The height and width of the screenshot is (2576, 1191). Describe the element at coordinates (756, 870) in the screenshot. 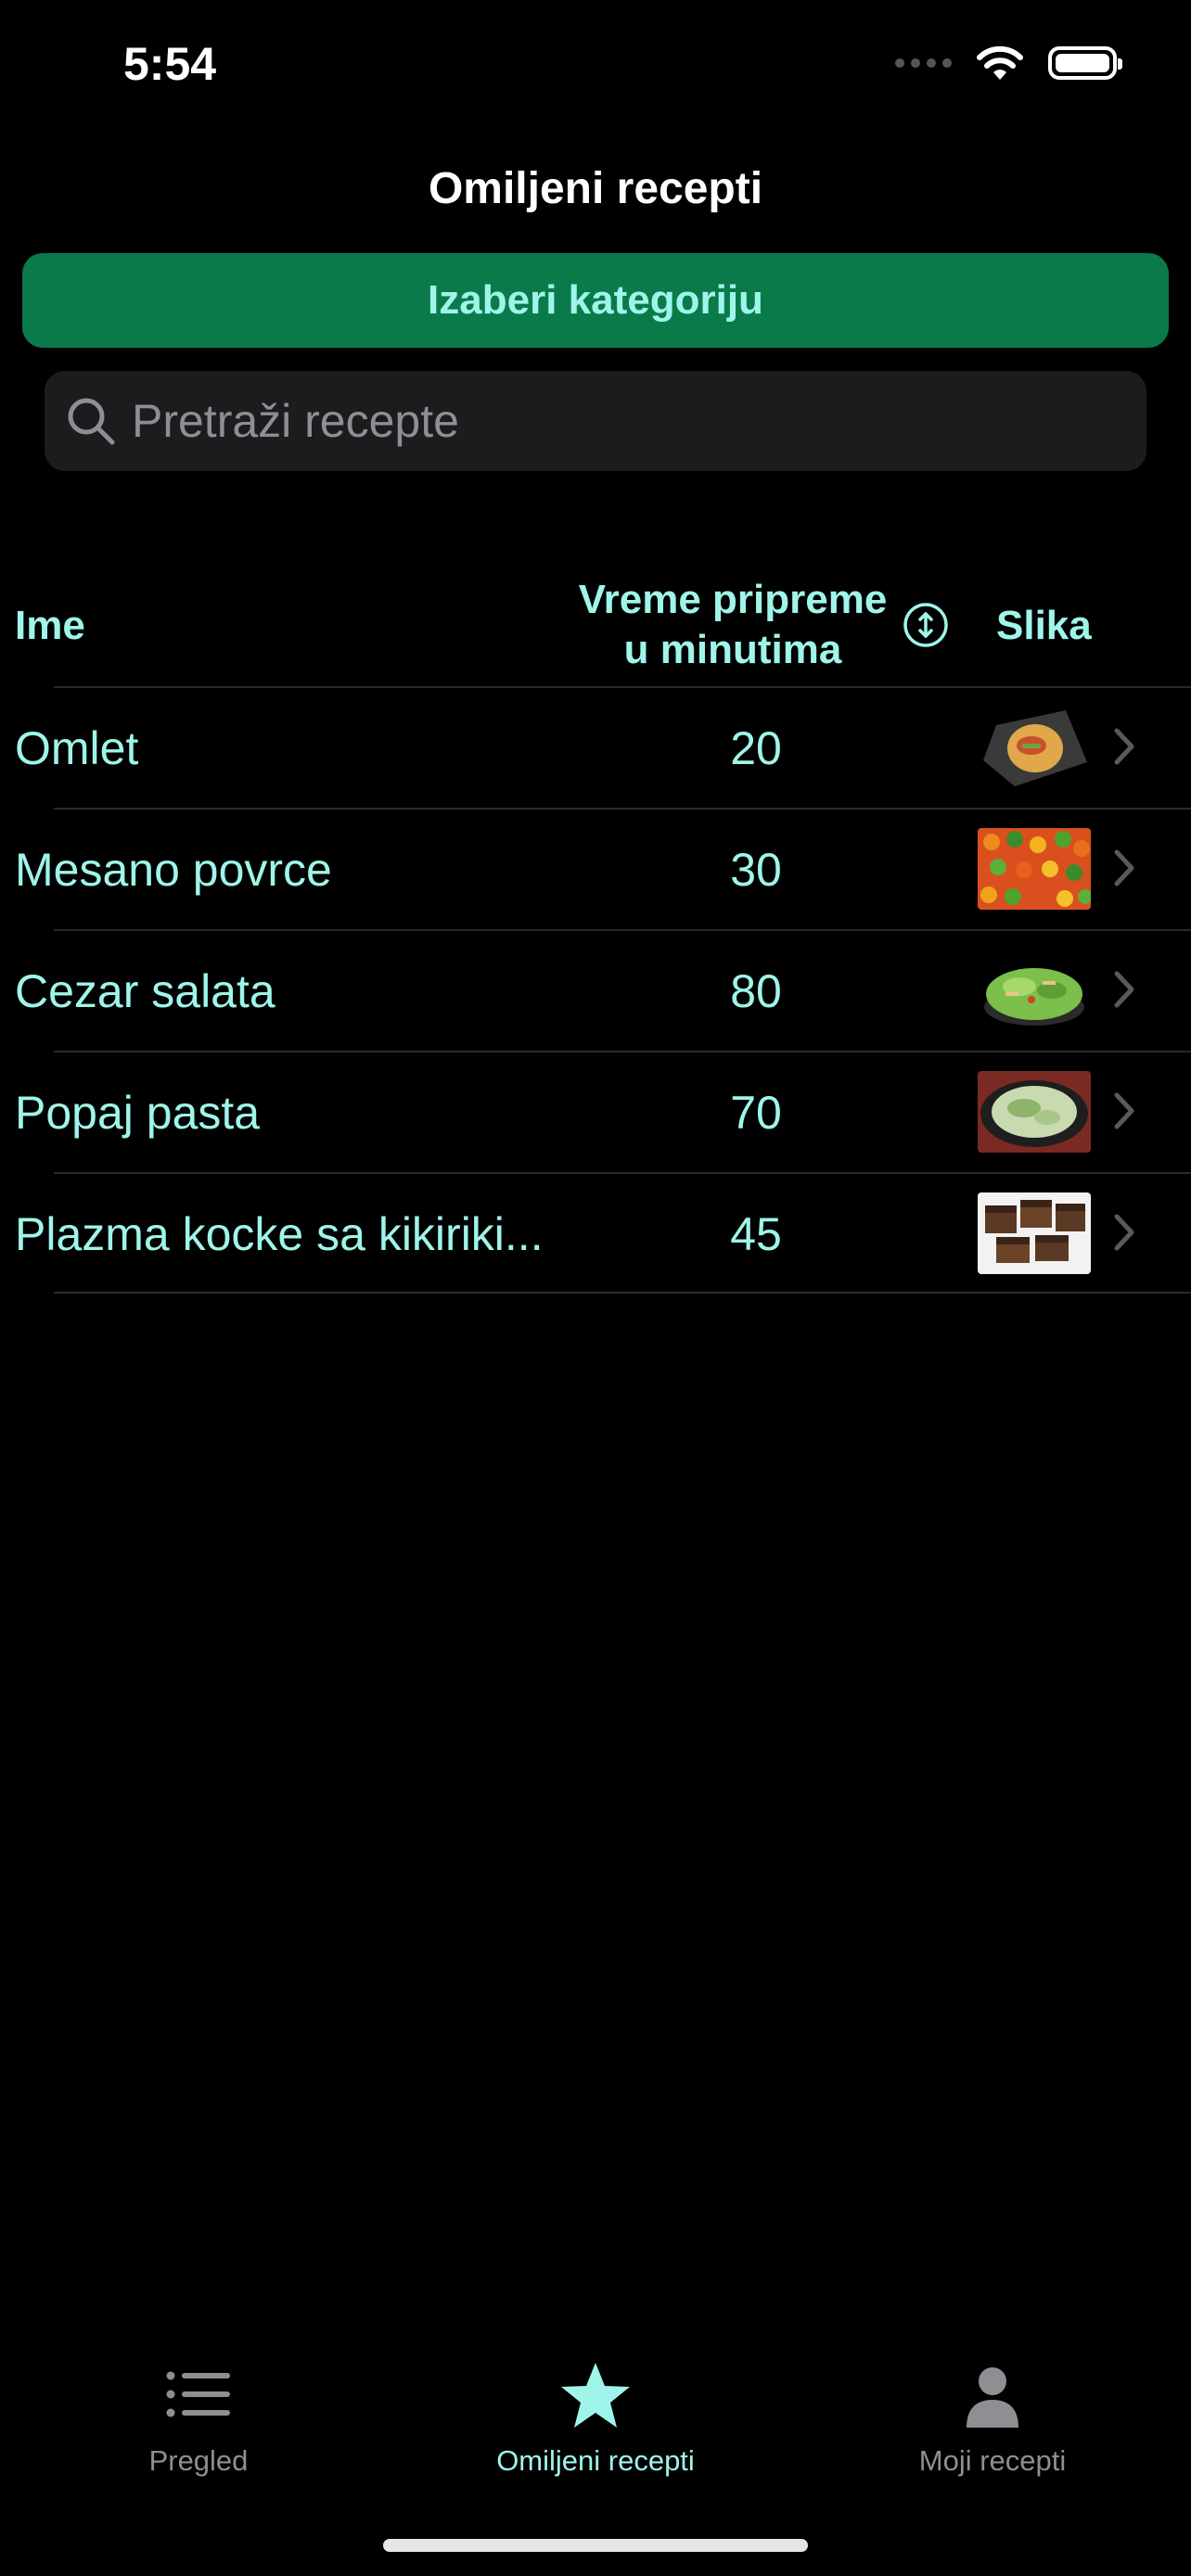

I see `recipe-prep-time: 30` at that location.